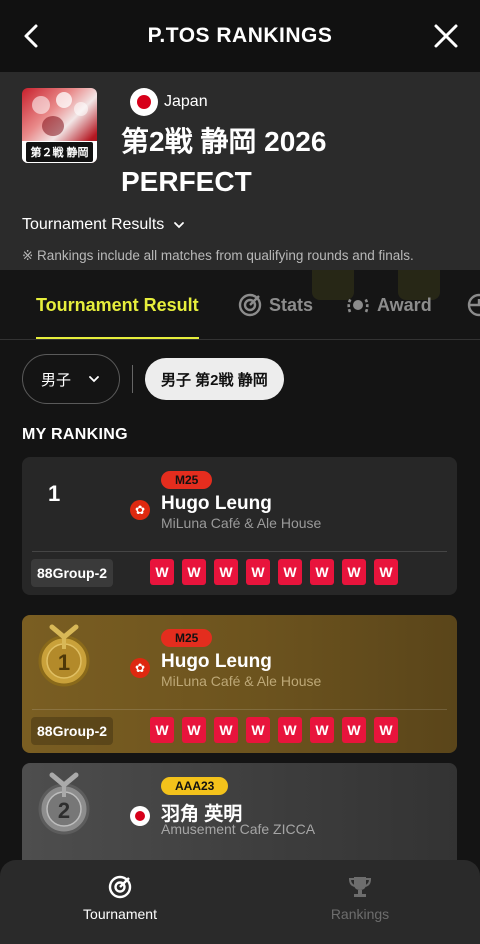  I want to click on filter-divider, so click(133, 379).